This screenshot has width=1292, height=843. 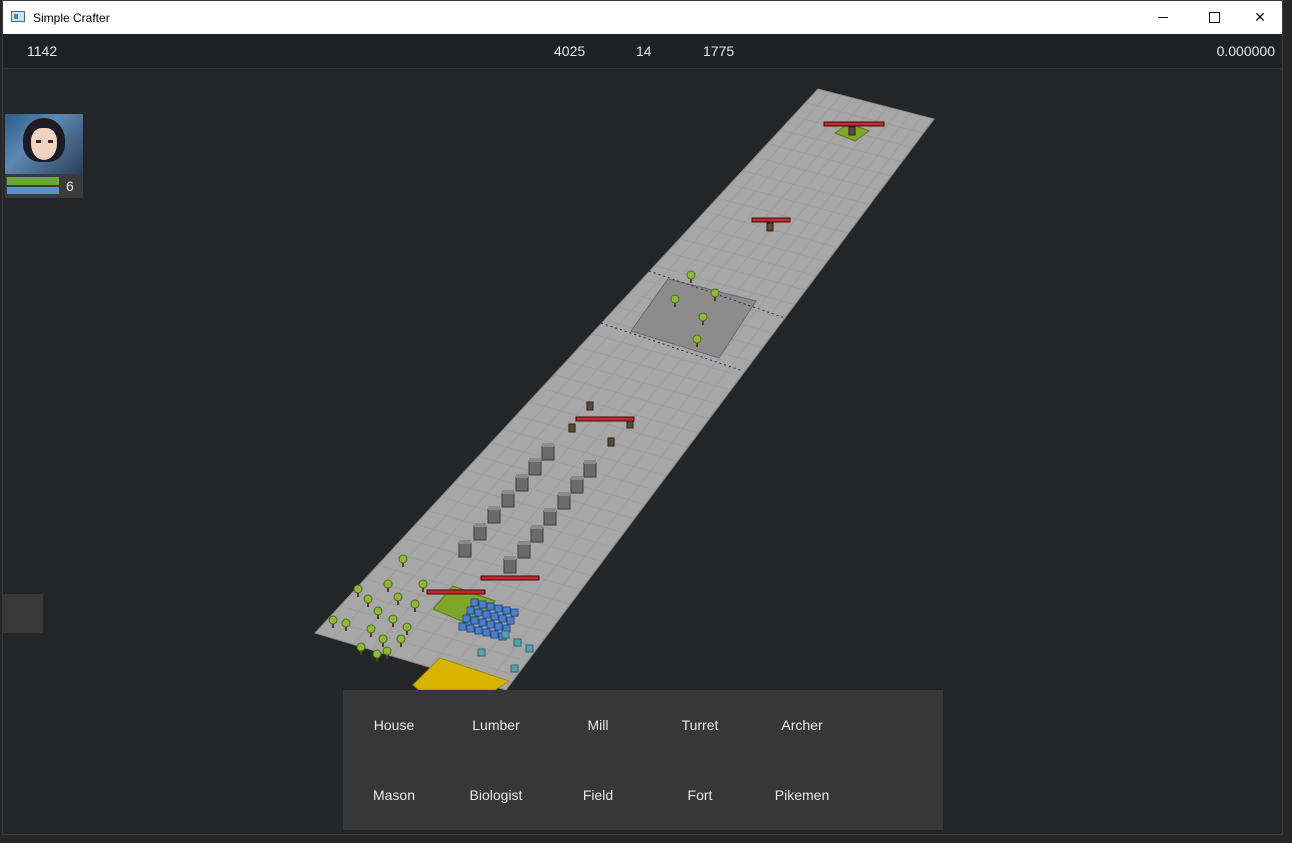 What do you see at coordinates (700, 725) in the screenshot?
I see `build-turret-button: Turret` at bounding box center [700, 725].